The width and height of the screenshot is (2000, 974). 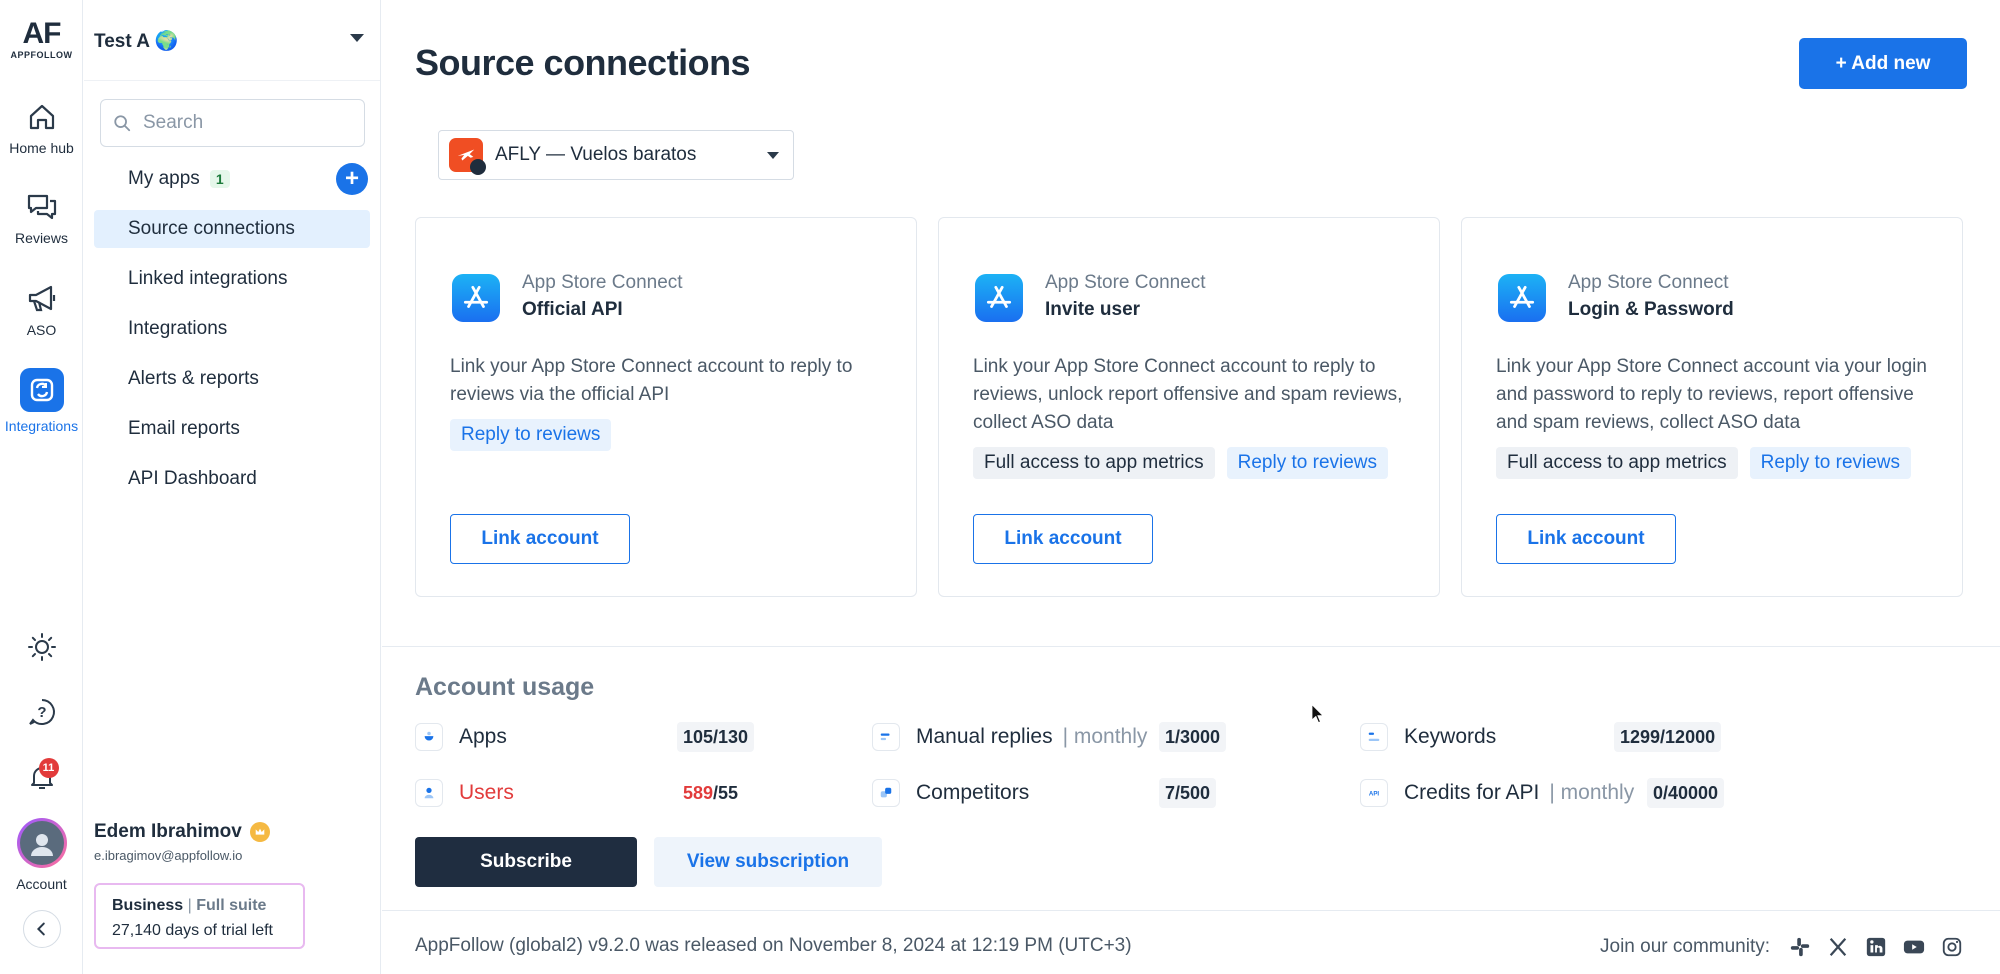 I want to click on rail-item-home-hub: Home hub, so click(x=41, y=128).